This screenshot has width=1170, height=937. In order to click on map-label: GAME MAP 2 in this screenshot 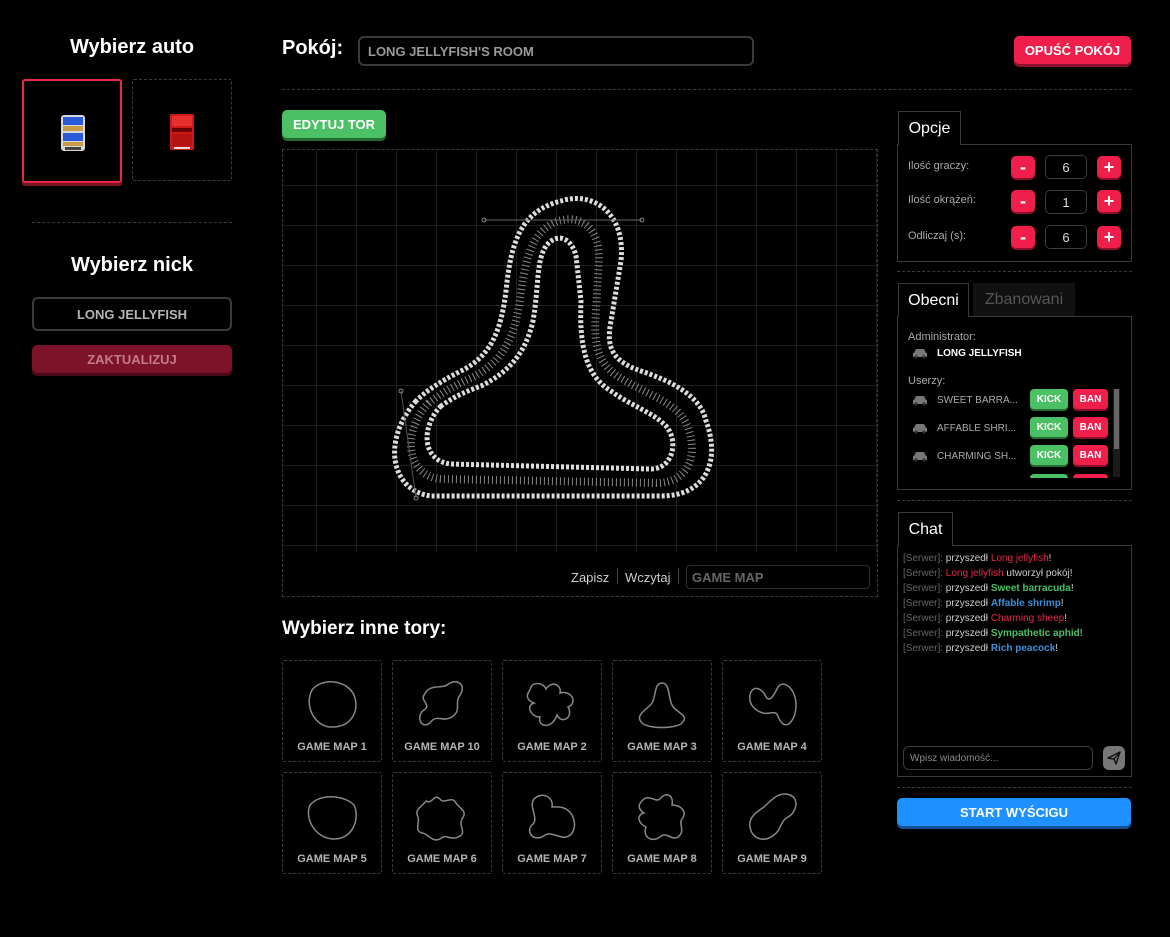, I will do `click(552, 747)`.